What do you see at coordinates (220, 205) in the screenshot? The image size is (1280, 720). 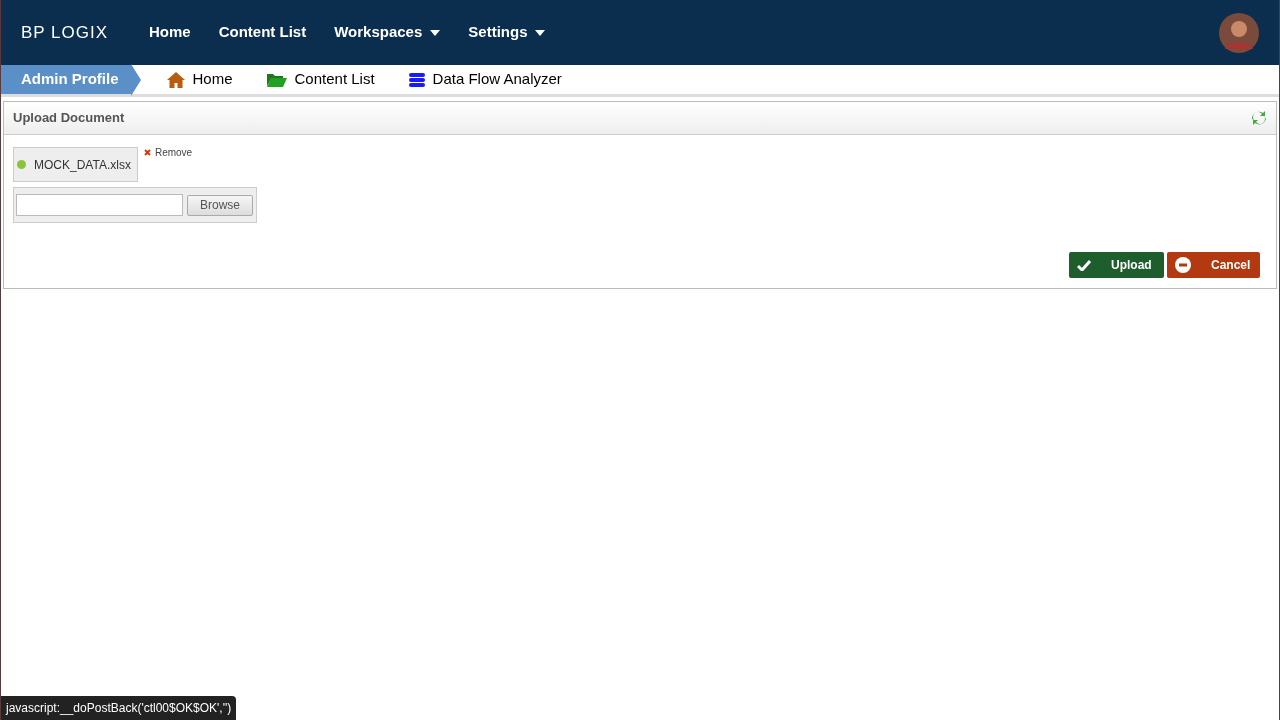 I see `browse-button: Browse` at bounding box center [220, 205].